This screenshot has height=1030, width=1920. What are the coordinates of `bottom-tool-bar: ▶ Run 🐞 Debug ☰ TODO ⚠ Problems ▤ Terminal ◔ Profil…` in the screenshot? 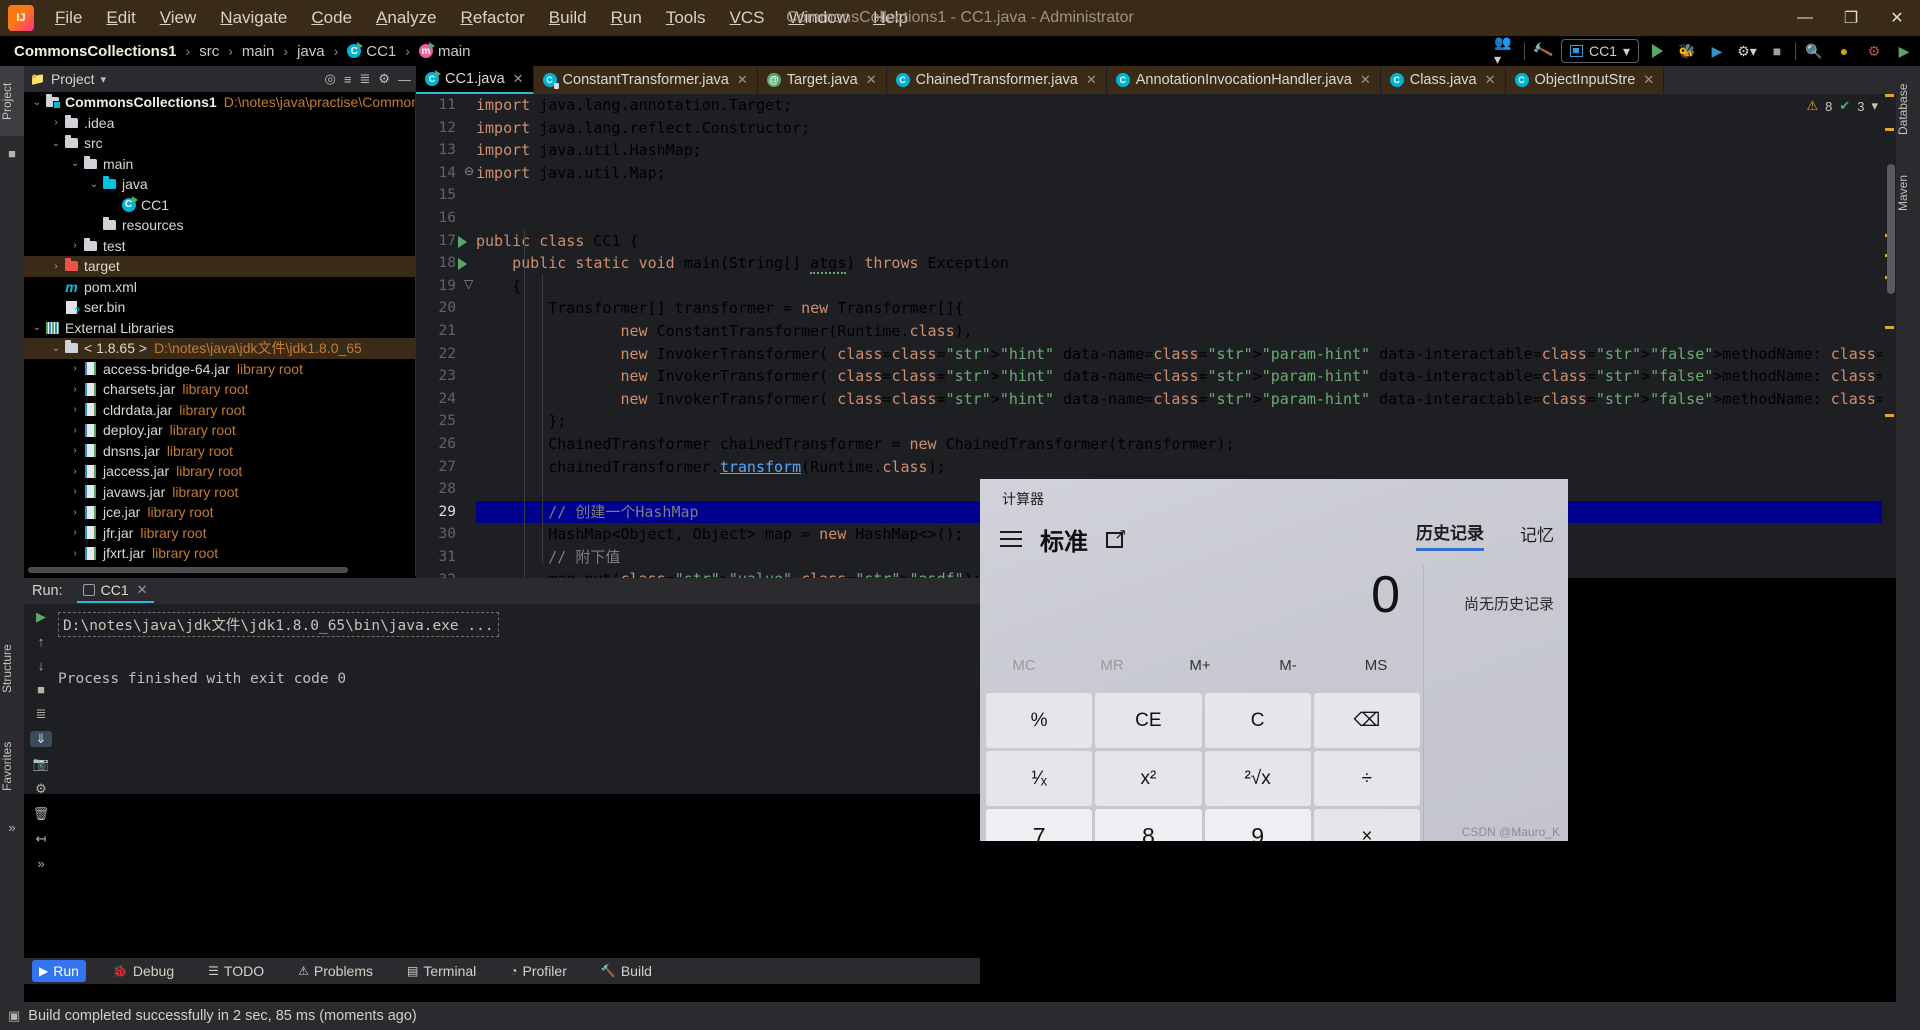 It's located at (502, 971).